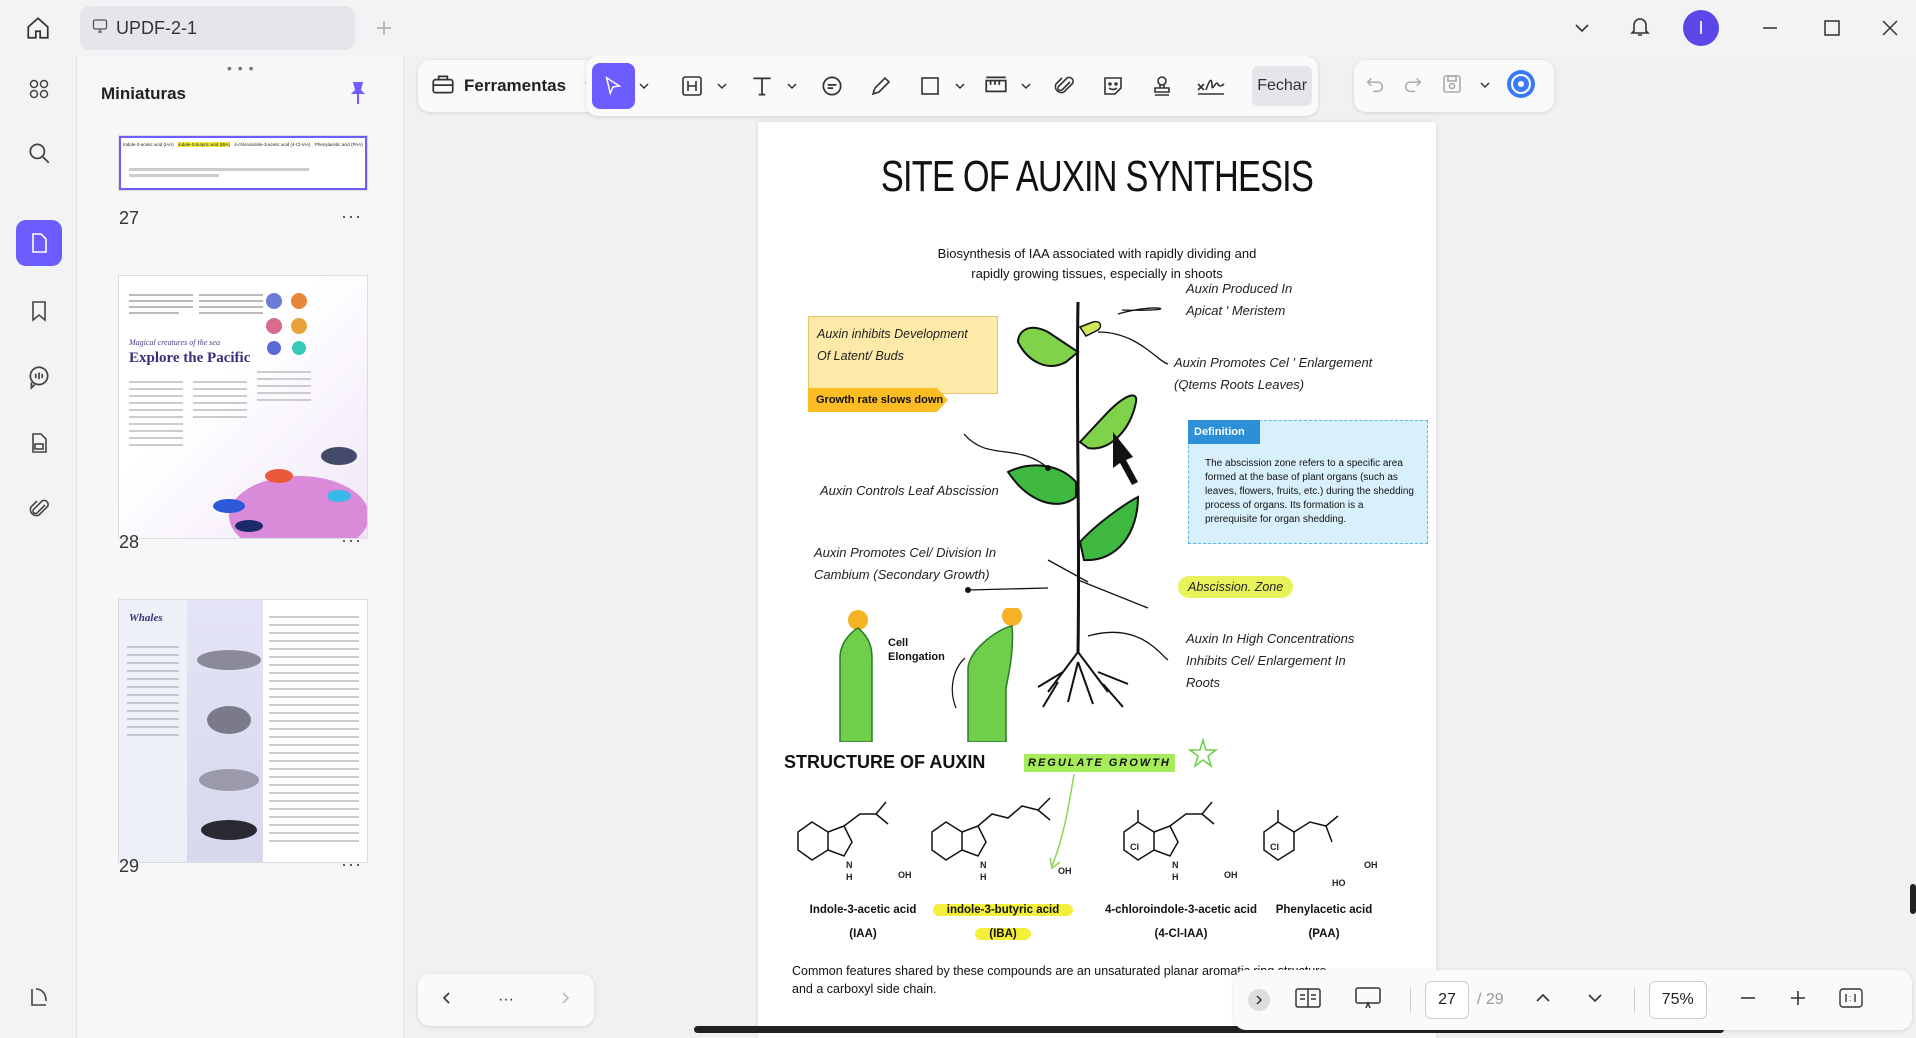 This screenshot has height=1038, width=1916. Describe the element at coordinates (1701, 28) in the screenshot. I see `avatar: I` at that location.